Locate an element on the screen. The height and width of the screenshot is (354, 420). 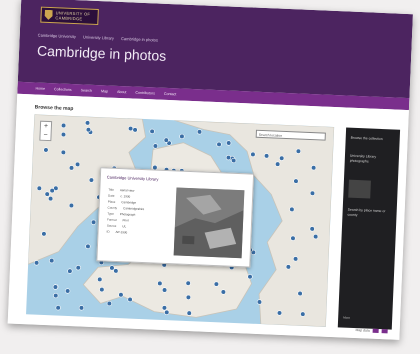
breadcrumb-item: Cambridge in photos is located at coordinates (139, 39).